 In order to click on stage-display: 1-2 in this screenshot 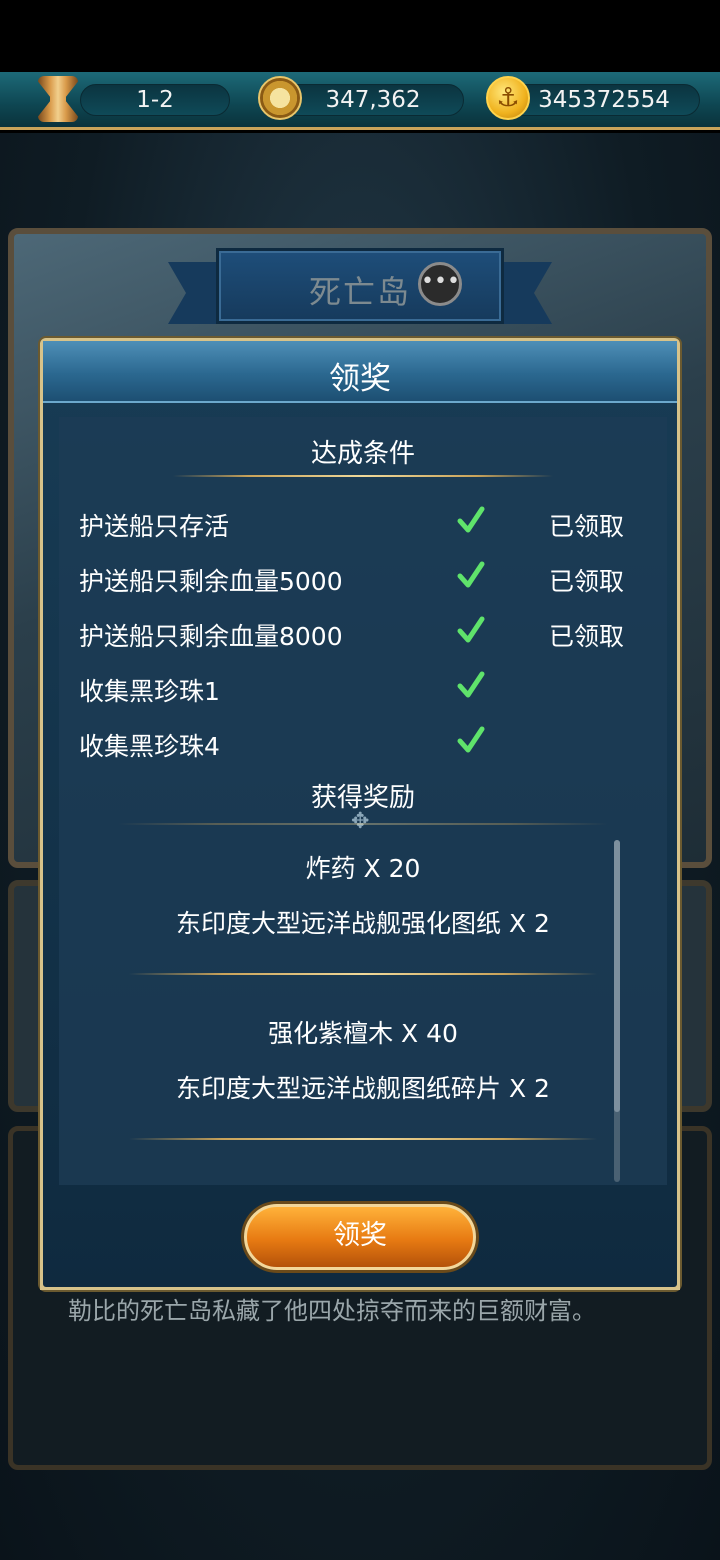, I will do `click(155, 100)`.